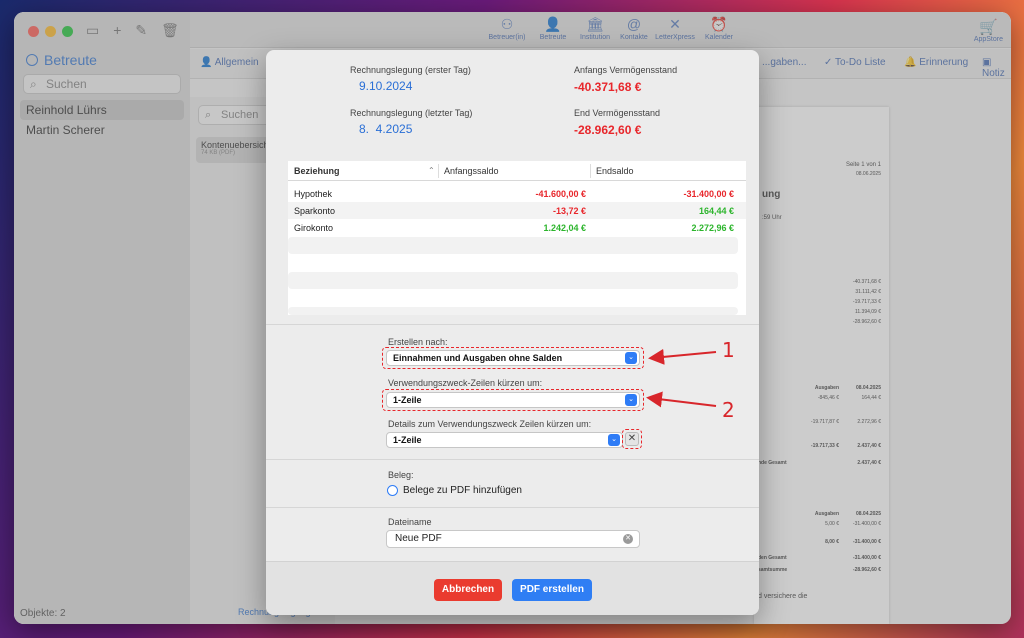  Describe the element at coordinates (681, 378) in the screenshot. I see `annotation-arrows` at that location.